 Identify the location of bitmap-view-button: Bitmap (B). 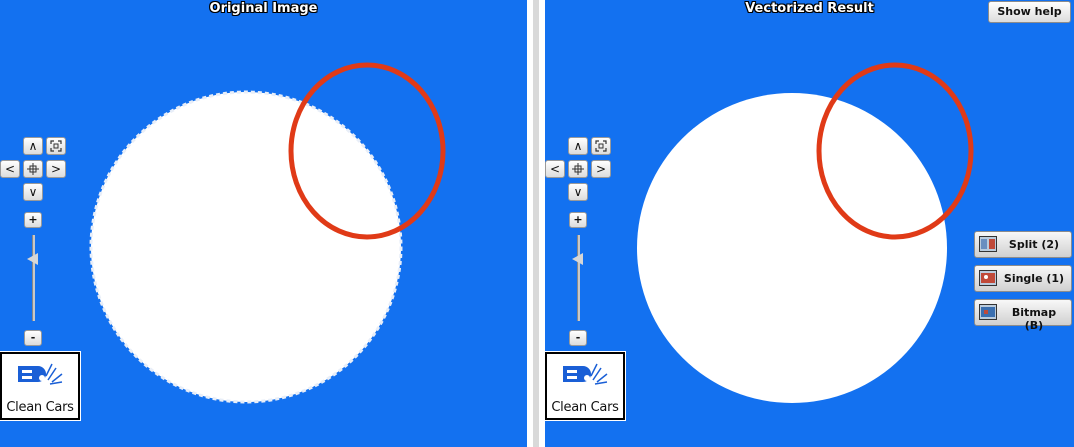
(1023, 315).